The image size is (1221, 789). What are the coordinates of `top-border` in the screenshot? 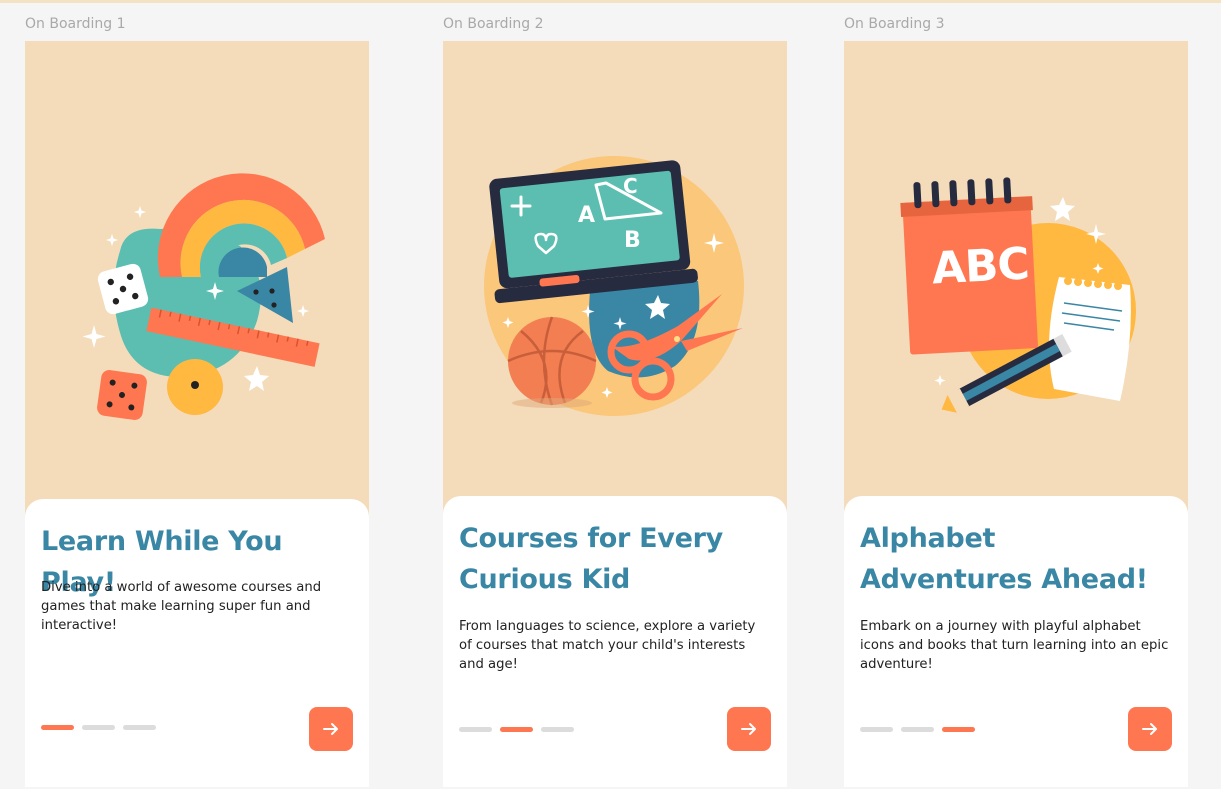 It's located at (610, 1).